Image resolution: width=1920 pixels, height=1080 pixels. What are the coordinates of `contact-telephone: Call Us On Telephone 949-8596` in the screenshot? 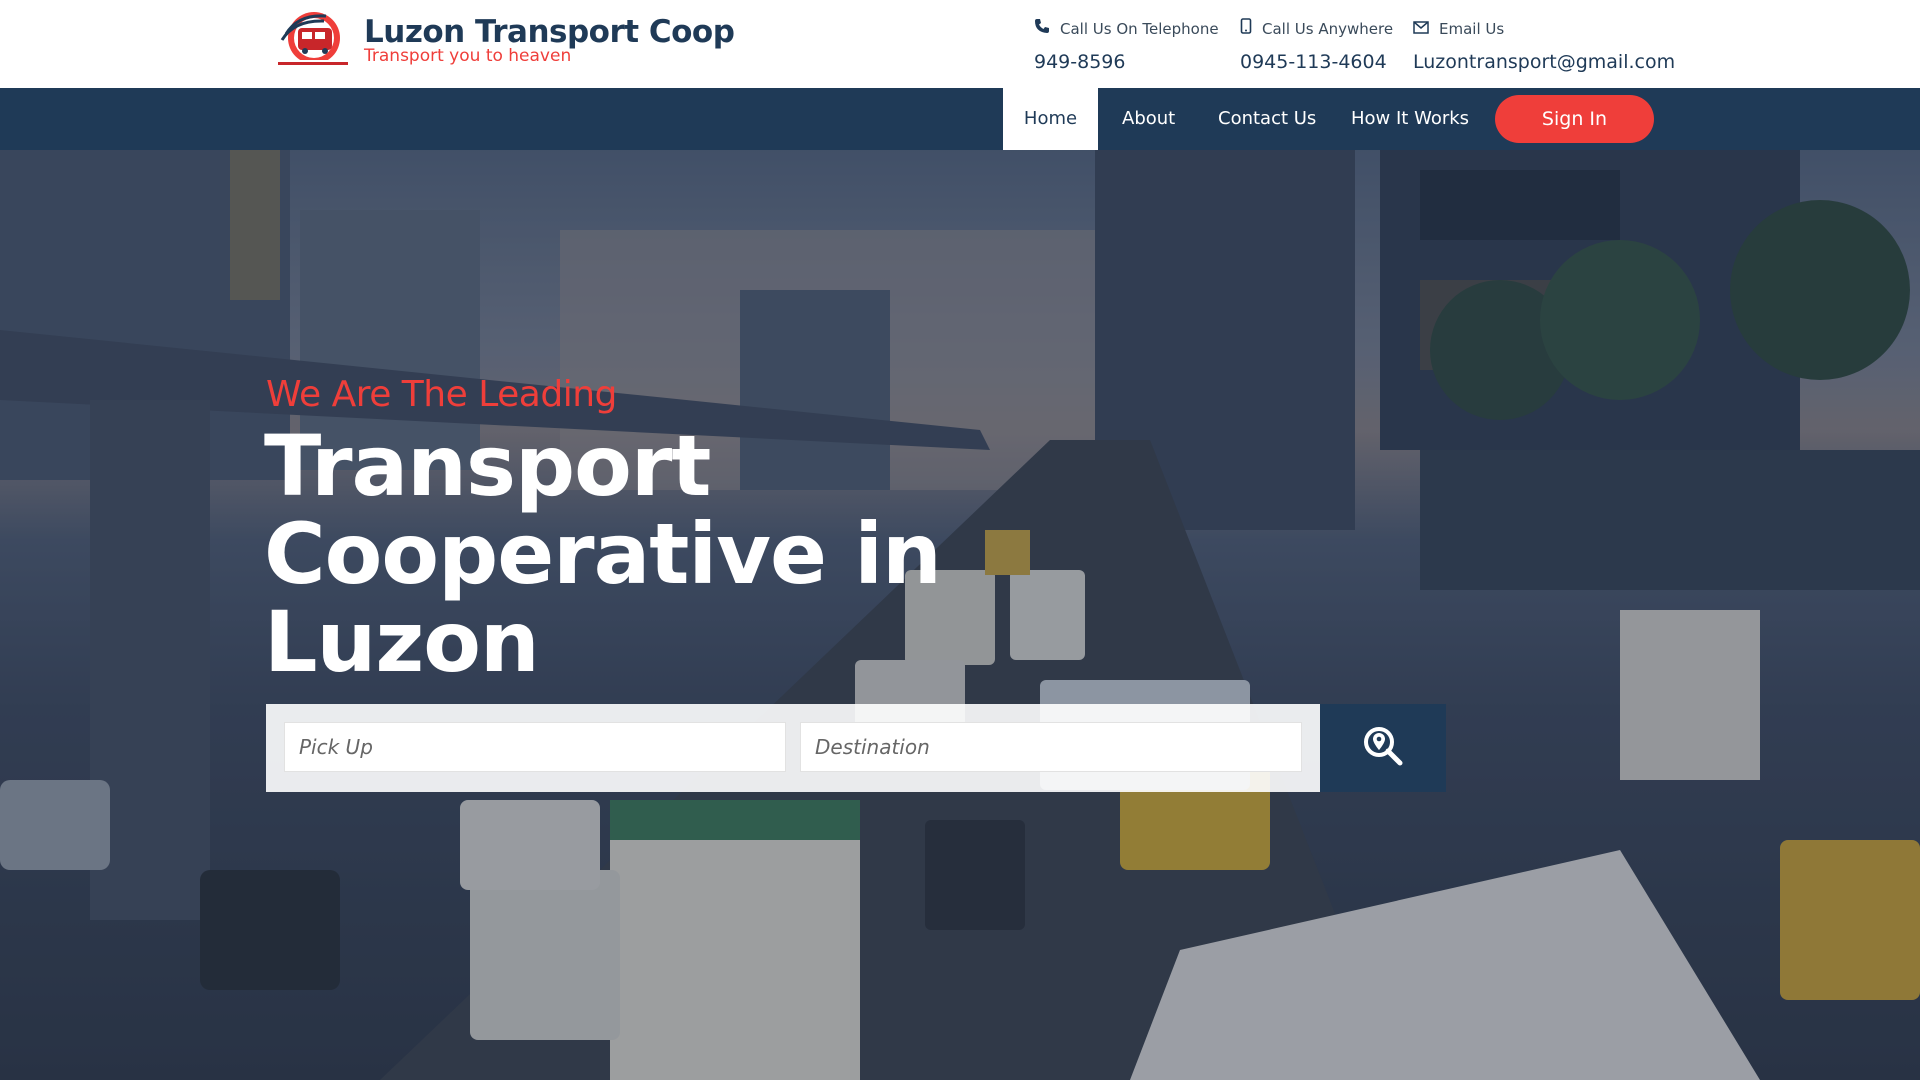 It's located at (1126, 46).